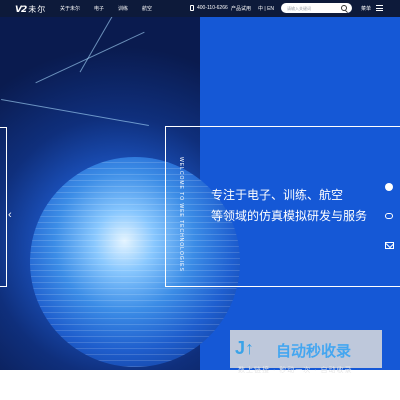  I want to click on side-toolbar, so click(391, 225).